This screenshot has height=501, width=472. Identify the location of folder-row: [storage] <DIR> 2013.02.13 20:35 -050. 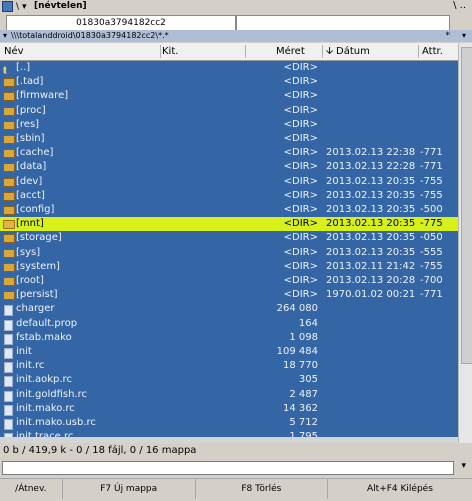
(229, 238).